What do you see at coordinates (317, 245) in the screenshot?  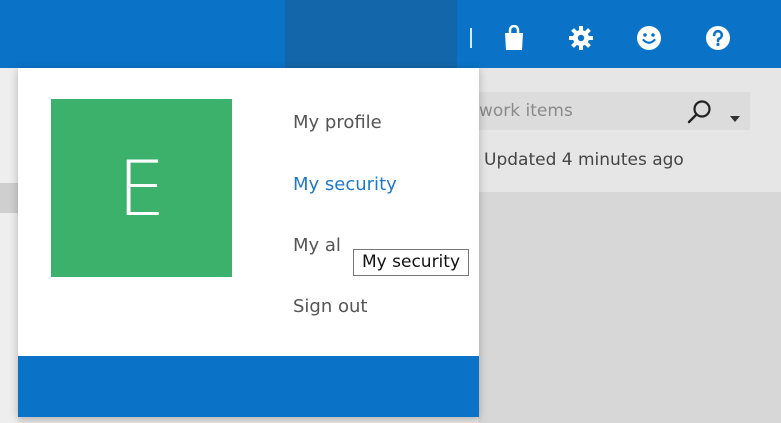 I see `menu-item-my-alerts: My al` at bounding box center [317, 245].